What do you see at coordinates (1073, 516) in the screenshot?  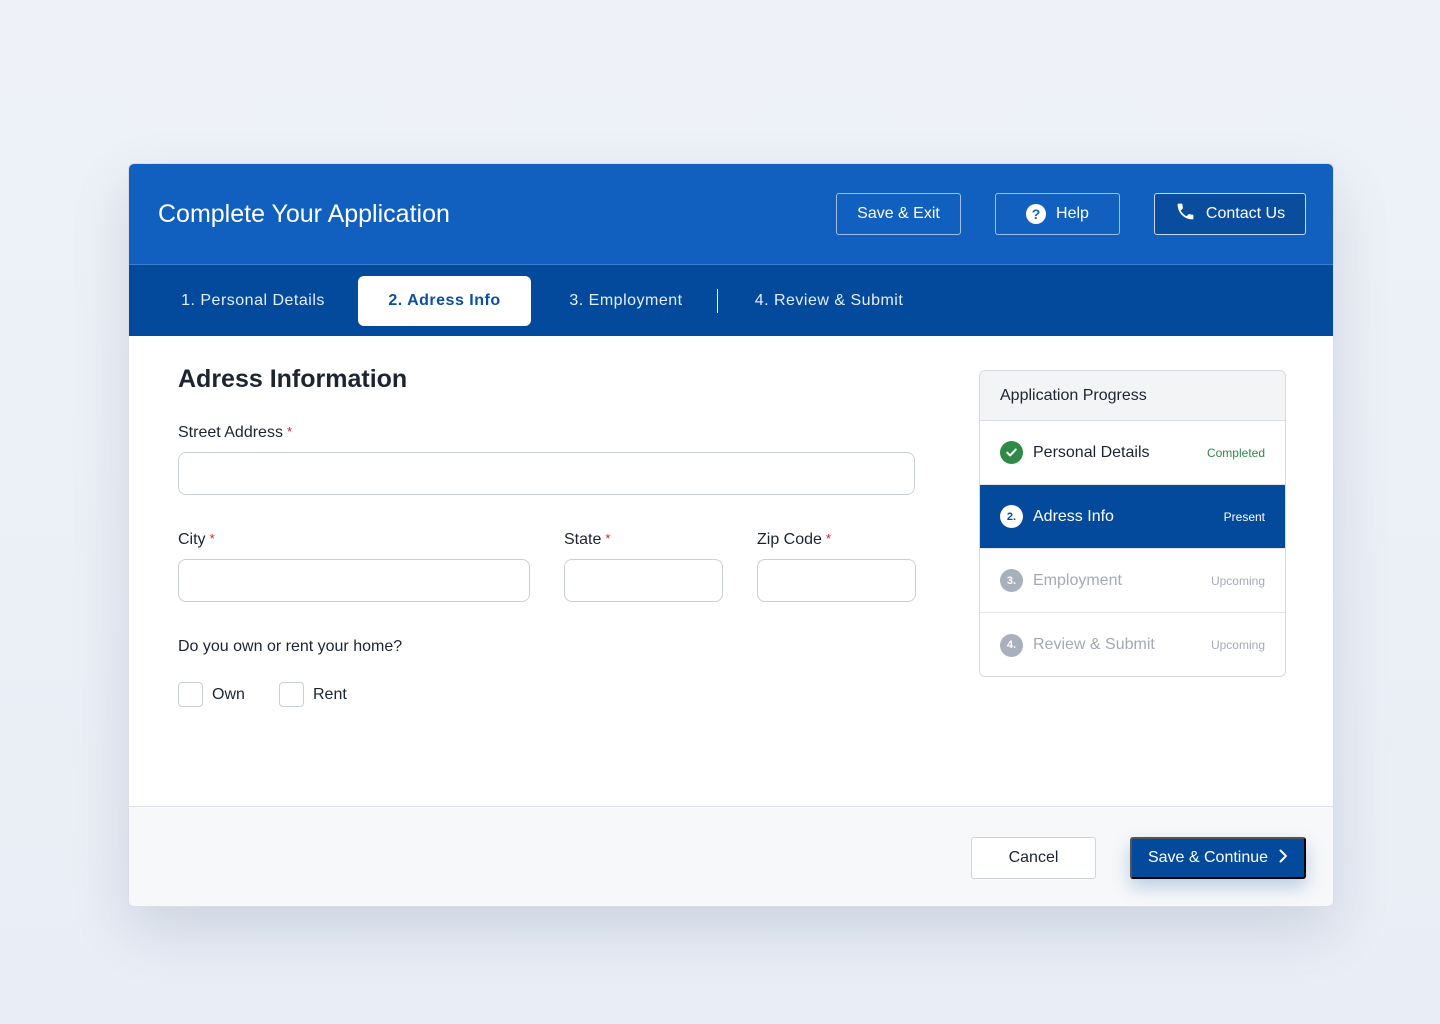 I see `progress-step-name: Adress Info` at bounding box center [1073, 516].